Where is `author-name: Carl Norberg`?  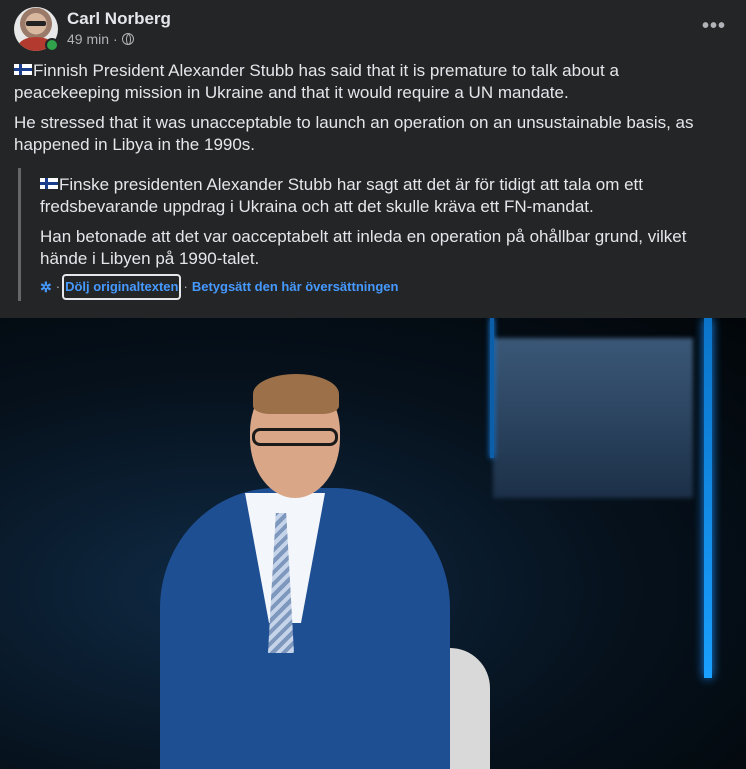 author-name: Carl Norberg is located at coordinates (119, 19).